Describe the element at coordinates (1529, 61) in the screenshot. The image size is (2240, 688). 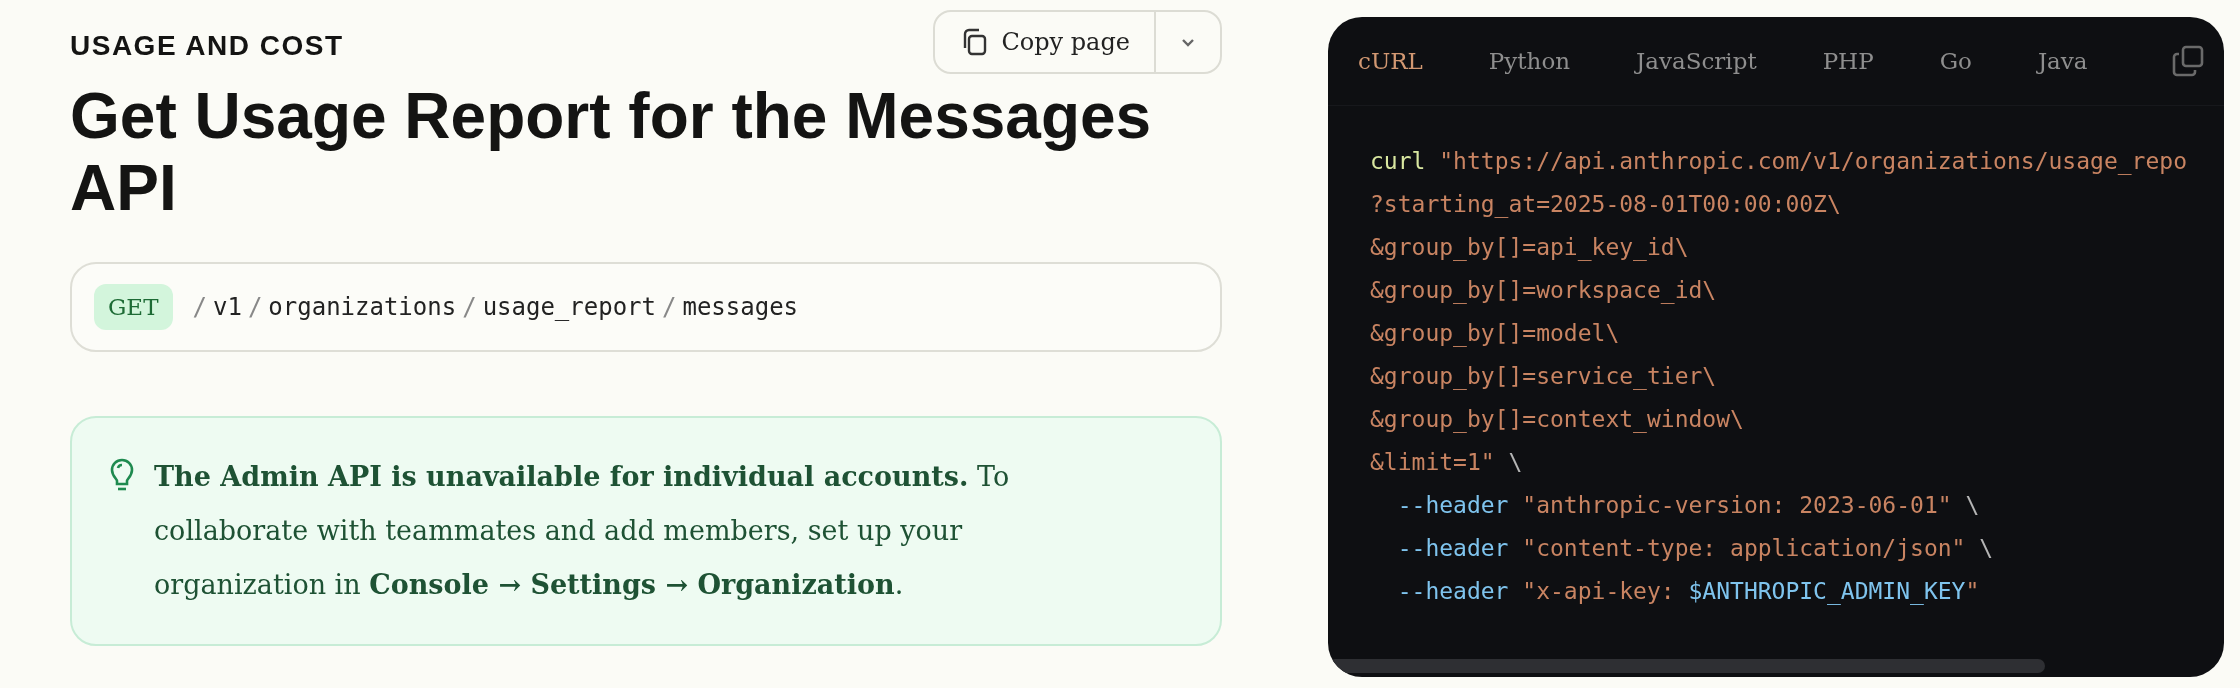
I see `language-tab: Python` at that location.